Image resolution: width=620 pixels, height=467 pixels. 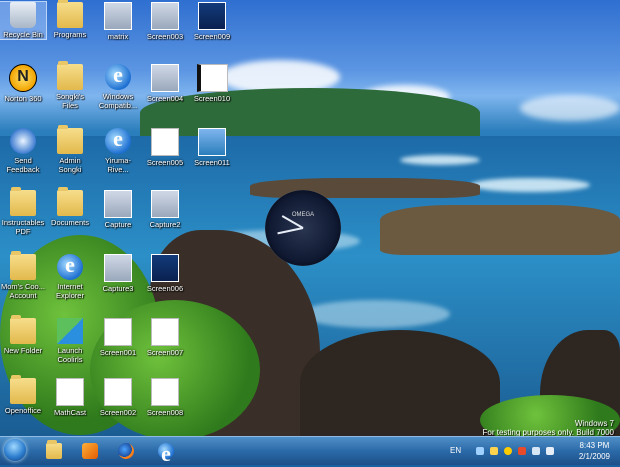 I want to click on icon-label: MathCast, so click(x=70, y=412).